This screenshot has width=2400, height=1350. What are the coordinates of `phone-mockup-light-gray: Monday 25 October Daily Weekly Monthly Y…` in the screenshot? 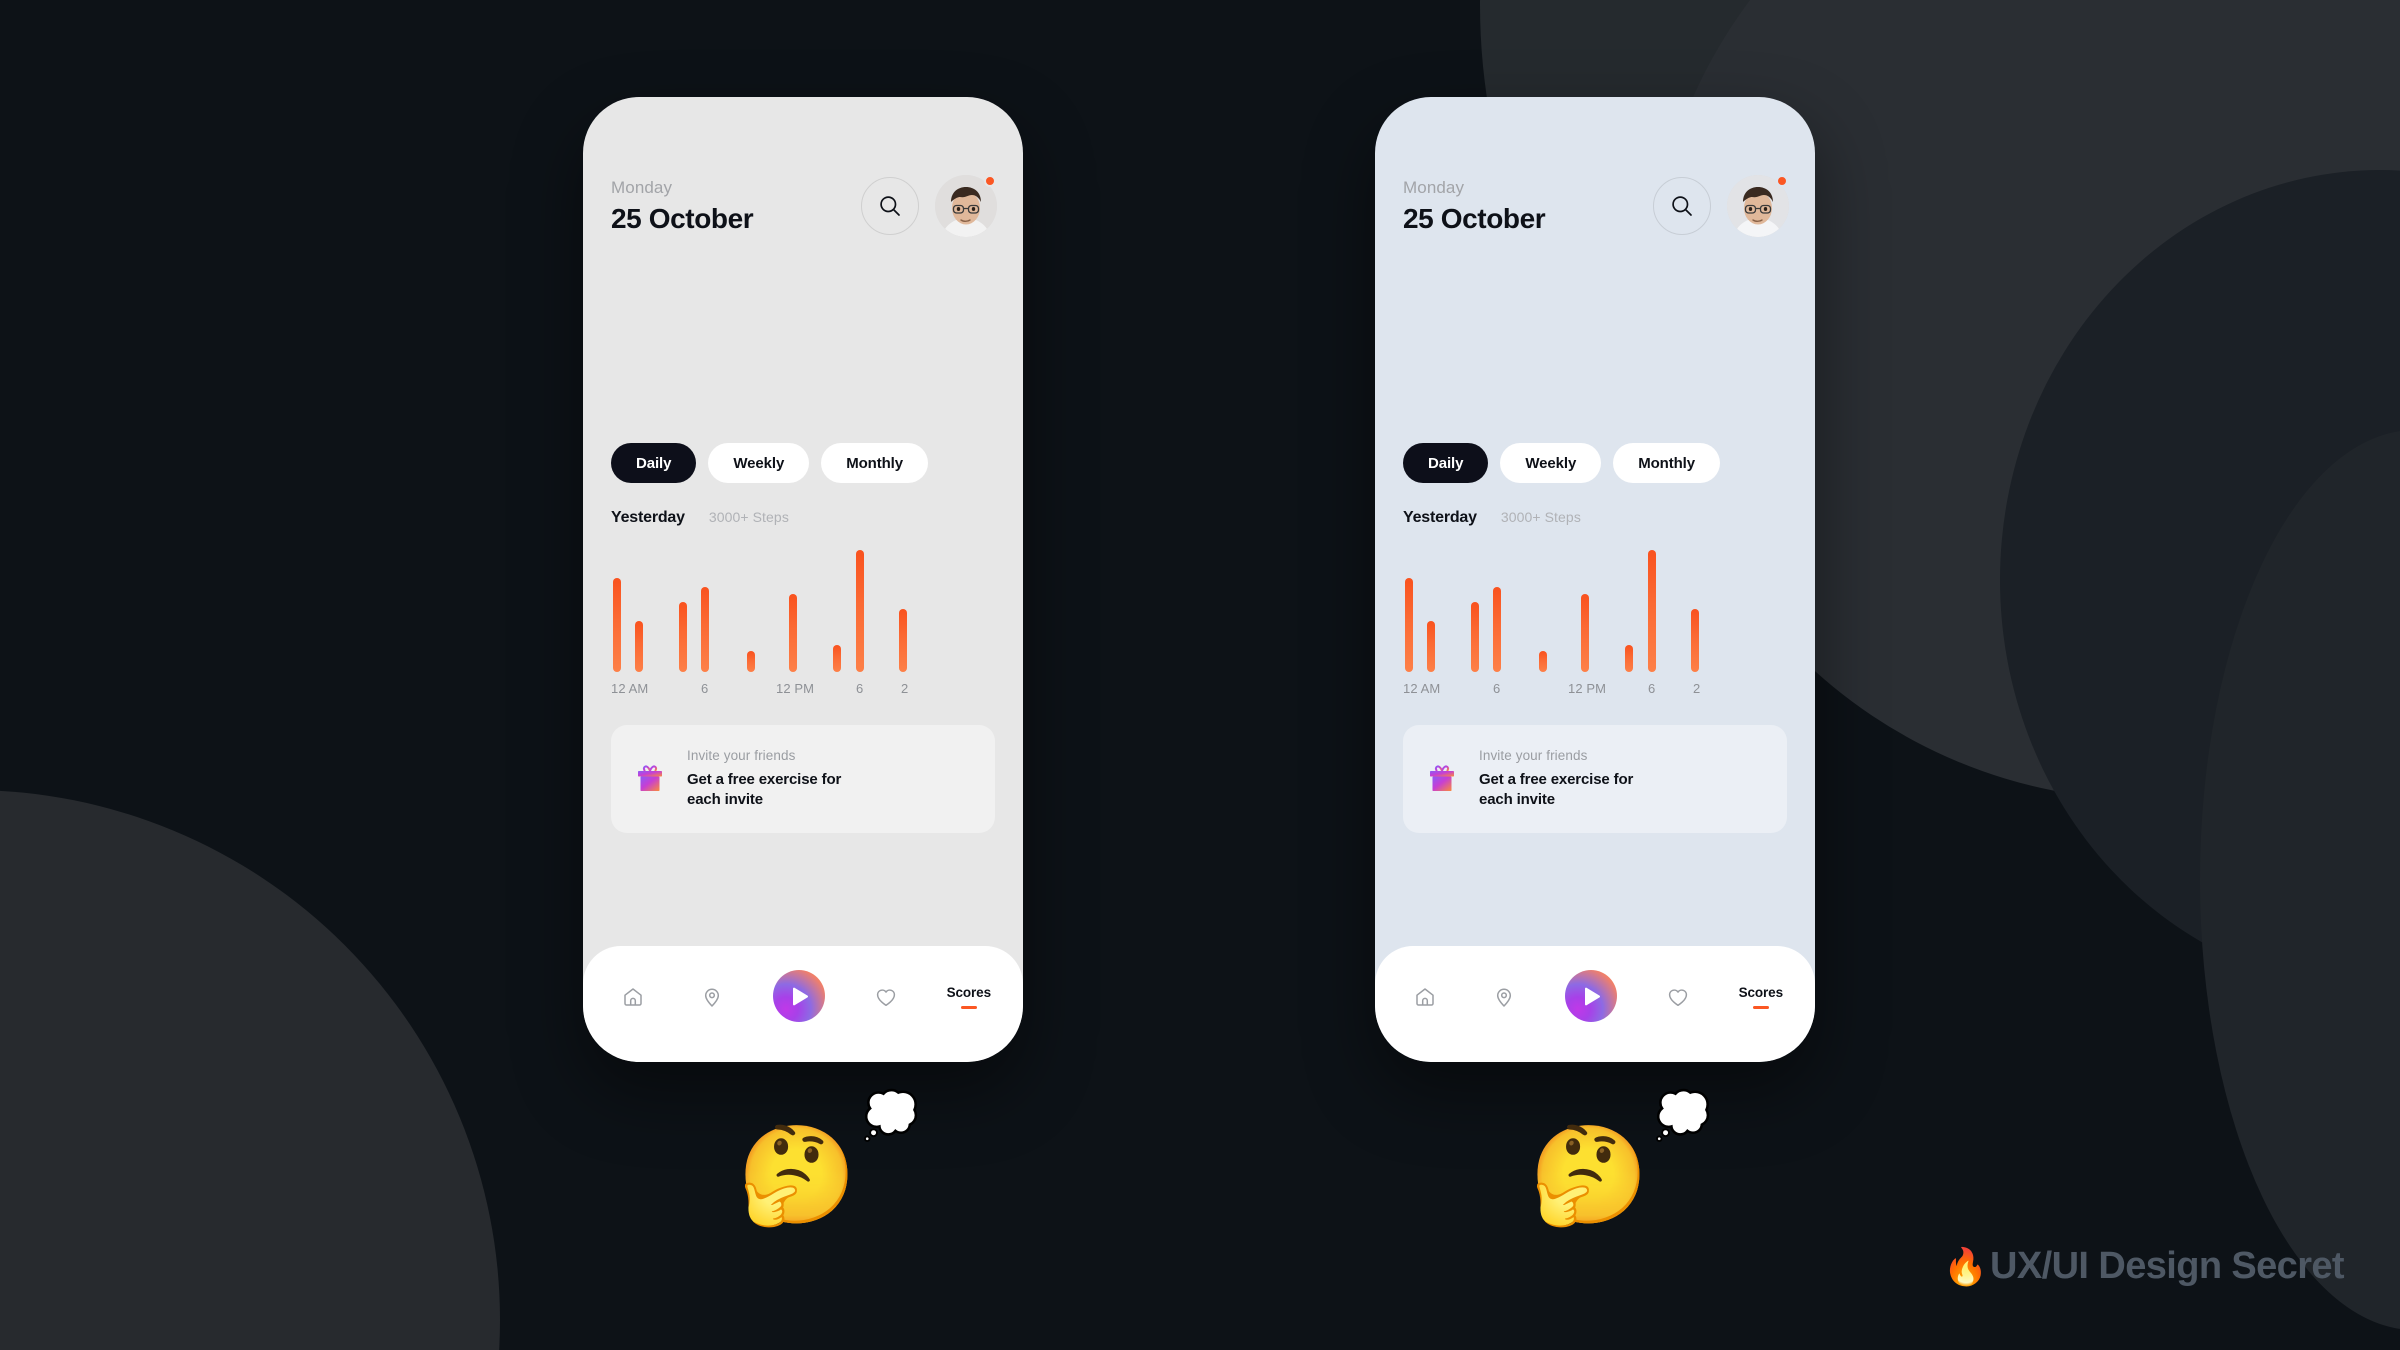 It's located at (803, 579).